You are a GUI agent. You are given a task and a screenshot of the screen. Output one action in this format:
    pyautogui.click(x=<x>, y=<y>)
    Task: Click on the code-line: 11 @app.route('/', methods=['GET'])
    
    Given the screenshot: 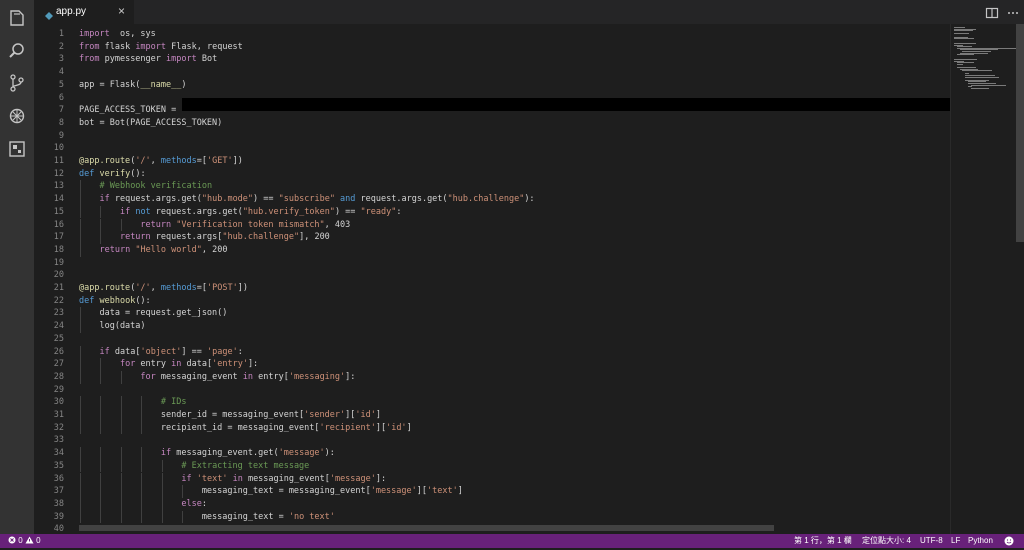 What is the action you would take?
    pyautogui.click(x=492, y=161)
    